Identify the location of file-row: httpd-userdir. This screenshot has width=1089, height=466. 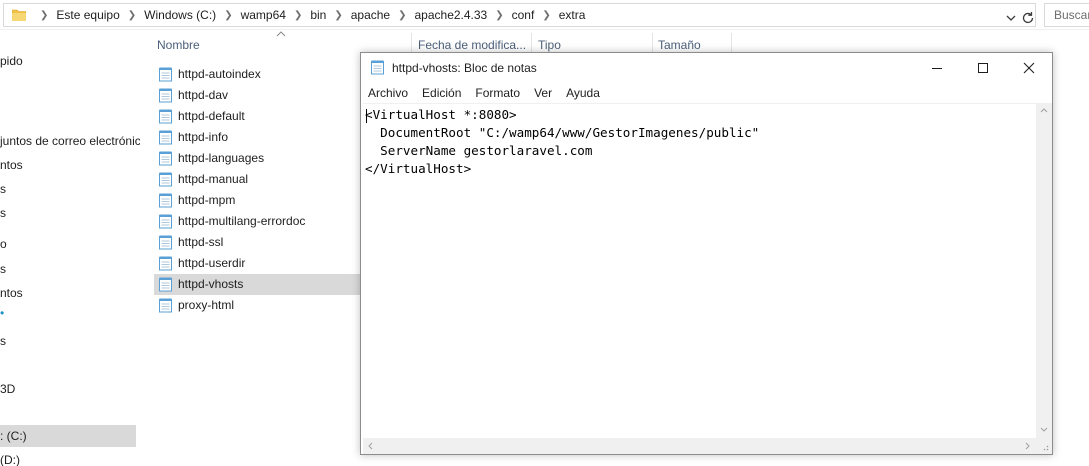
(259, 263).